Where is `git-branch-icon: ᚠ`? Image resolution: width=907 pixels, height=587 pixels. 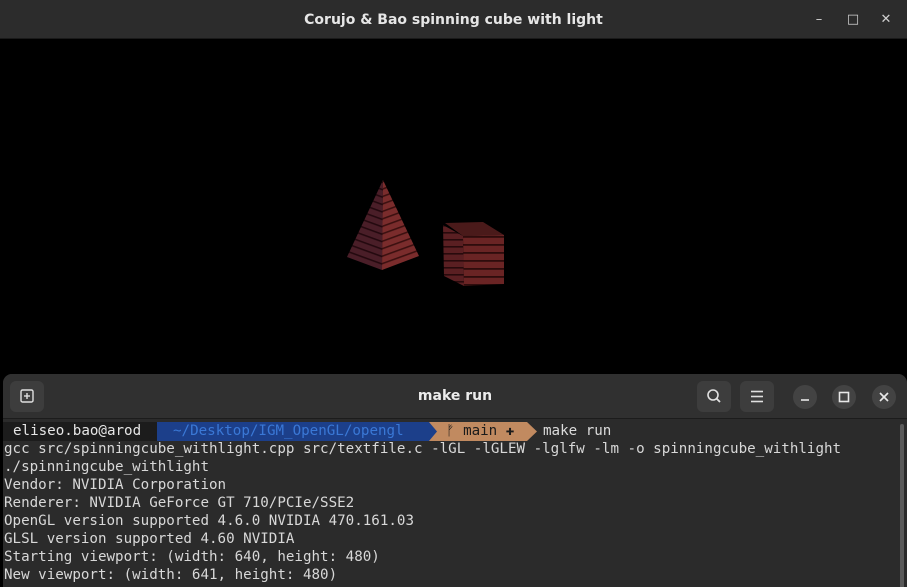 git-branch-icon: ᚠ is located at coordinates (450, 431).